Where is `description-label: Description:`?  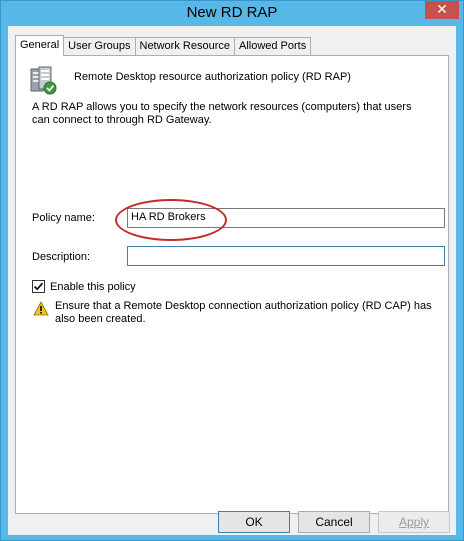 description-label: Description: is located at coordinates (61, 257).